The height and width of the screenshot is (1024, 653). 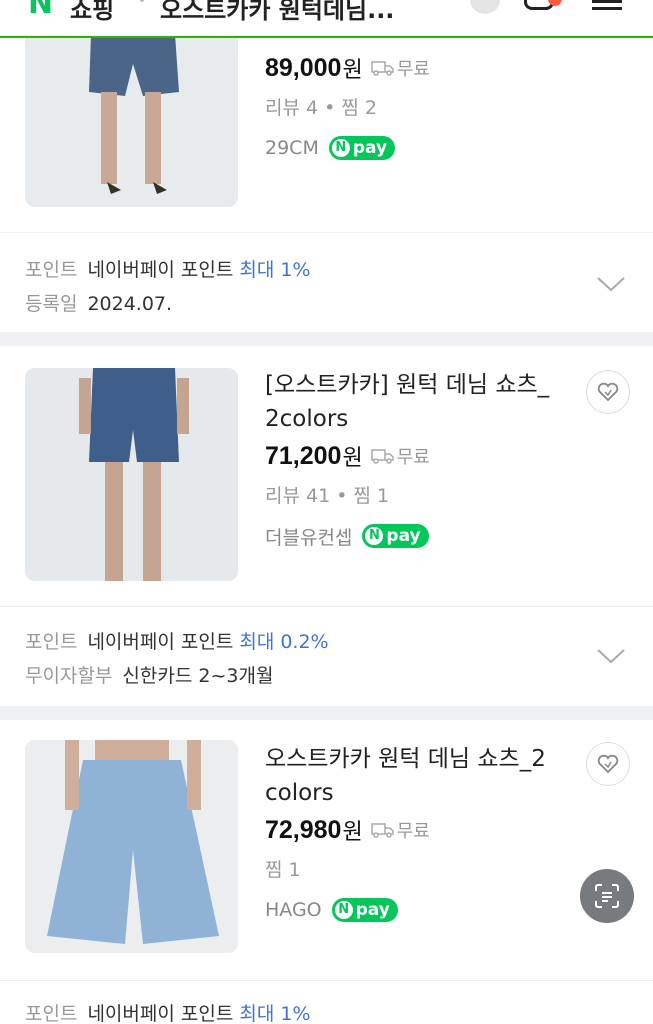 I want to click on benefit-section: 포인트 네이버페이 포인트 최대 0.2% 무이자할부 신한카드 2~3개월, so click(x=326, y=656).